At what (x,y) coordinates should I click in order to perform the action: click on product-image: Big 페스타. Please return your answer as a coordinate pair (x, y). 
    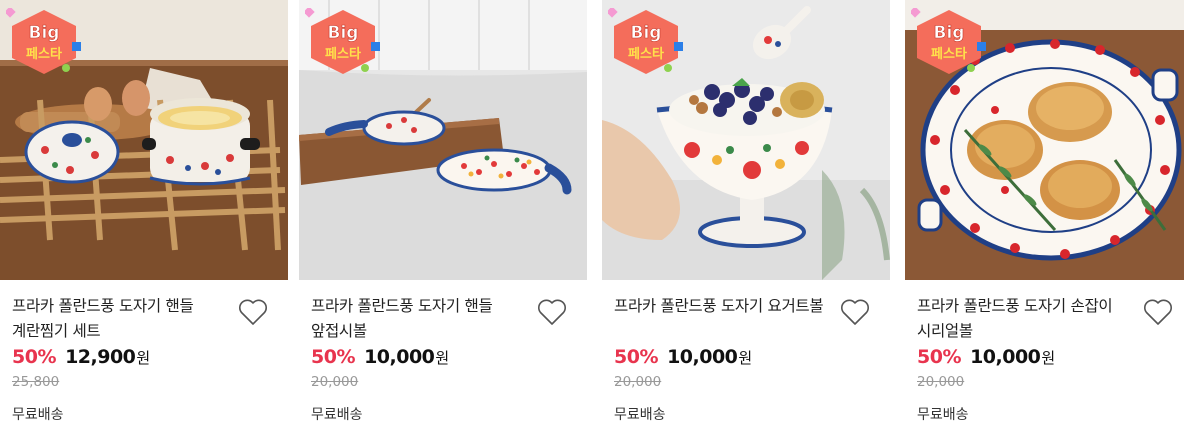
    Looking at the image, I should click on (1044, 140).